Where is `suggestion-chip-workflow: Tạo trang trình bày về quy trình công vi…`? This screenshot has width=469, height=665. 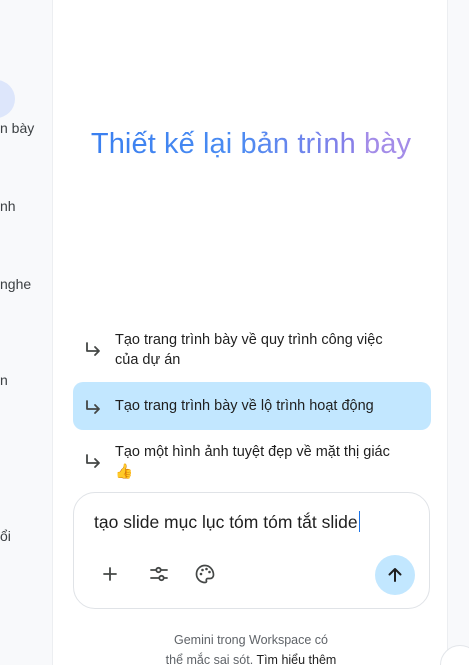
suggestion-chip-workflow: Tạo trang trình bày về quy trình công vi… is located at coordinates (252, 350).